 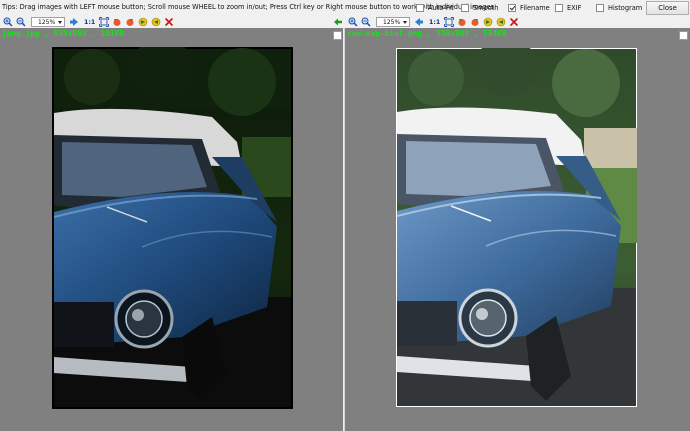 What do you see at coordinates (667, 8) in the screenshot?
I see `close-button: Close` at bounding box center [667, 8].